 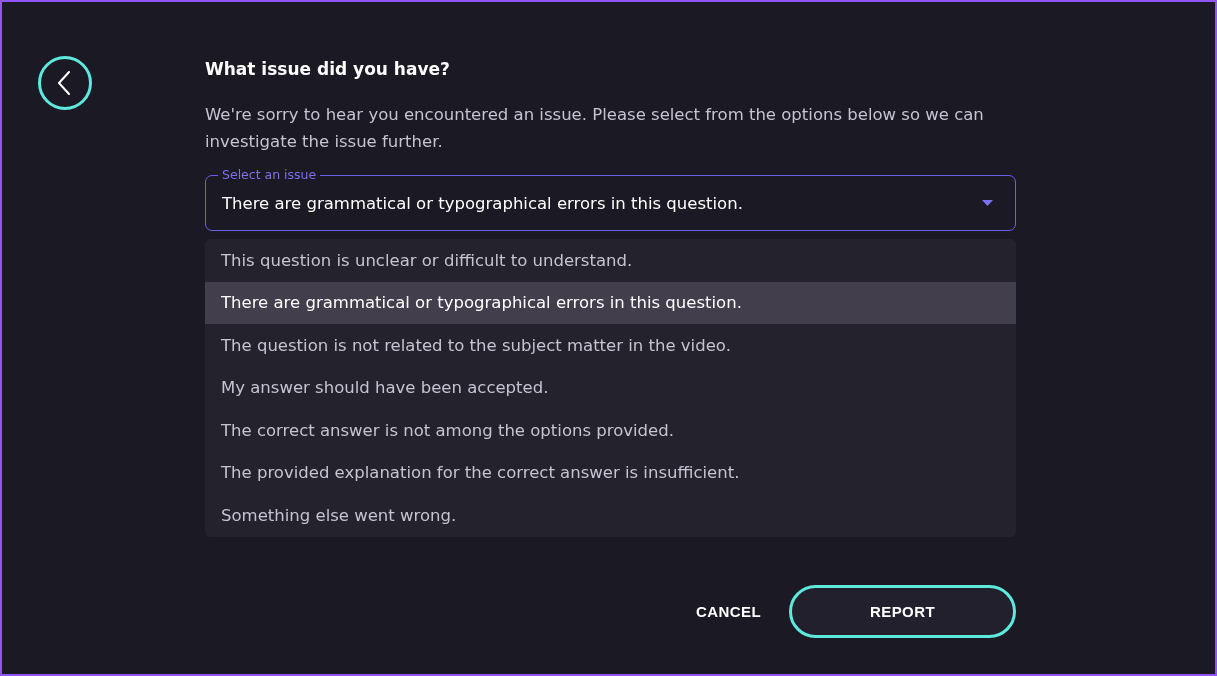 I want to click on menu-option: There are grammatical or typographical errors in this question., so click(x=610, y=302).